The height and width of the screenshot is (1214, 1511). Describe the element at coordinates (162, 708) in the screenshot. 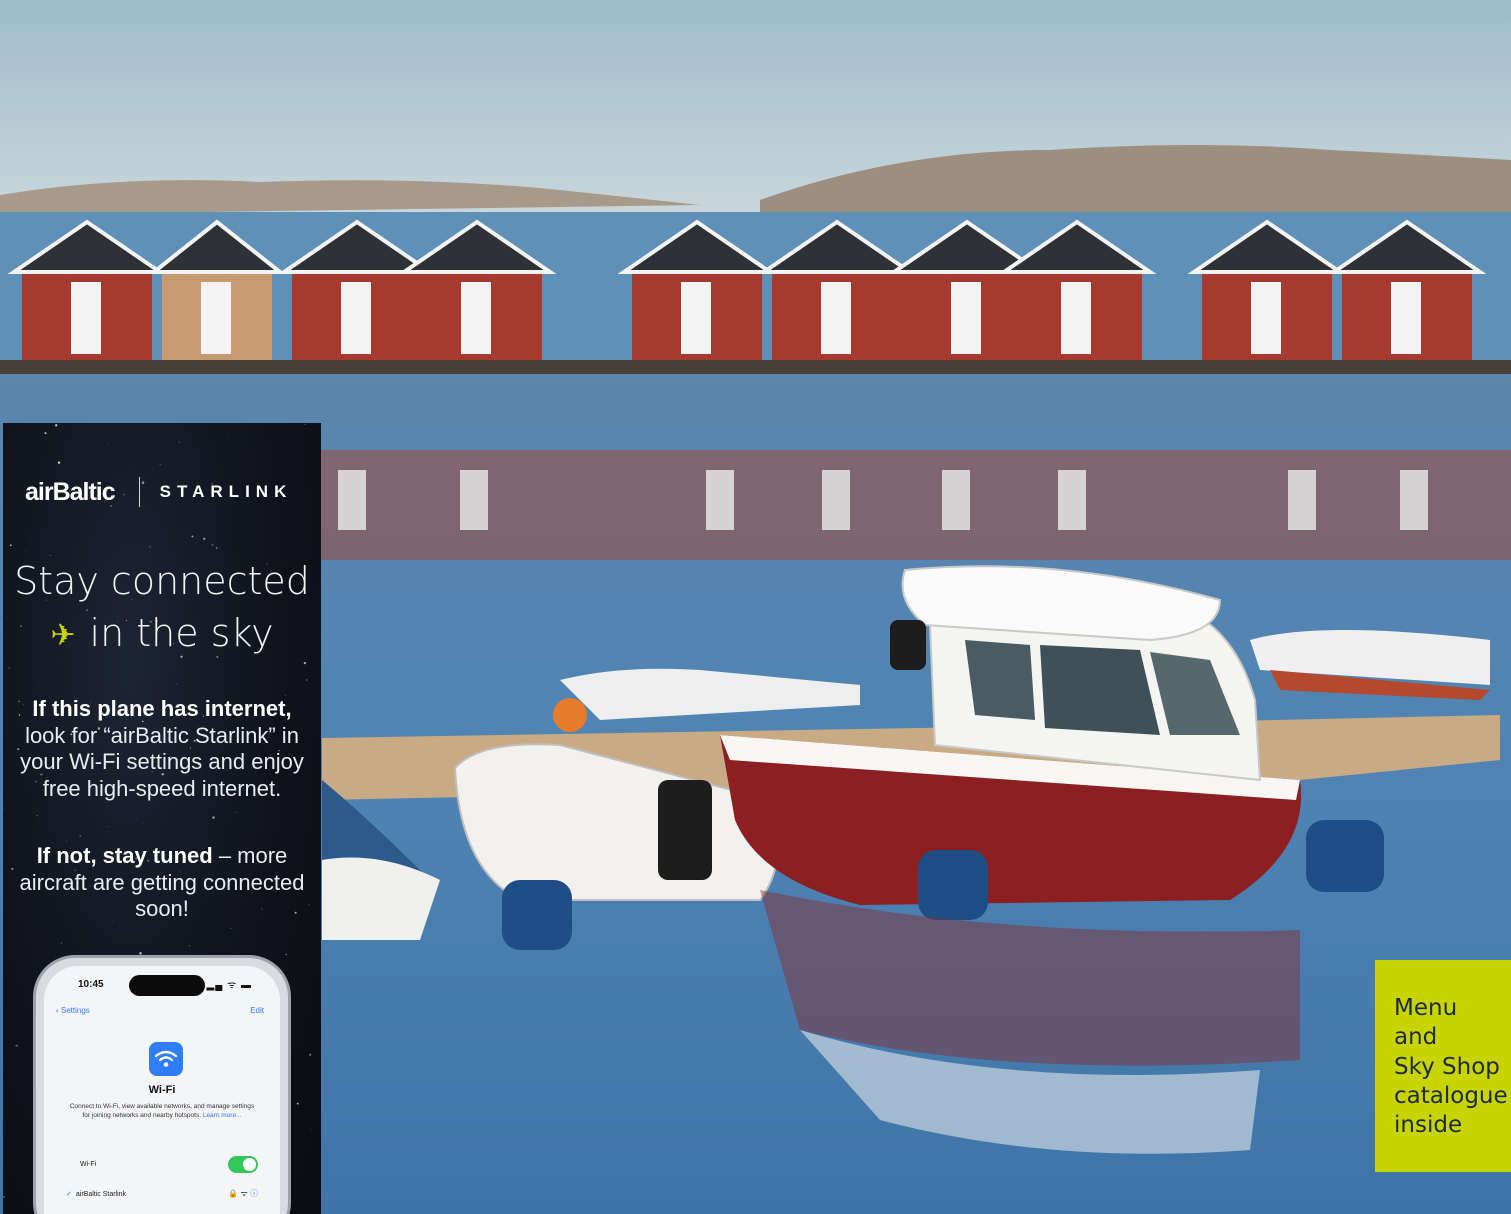

I see `internet-available-lead: If this plane has internet,` at that location.